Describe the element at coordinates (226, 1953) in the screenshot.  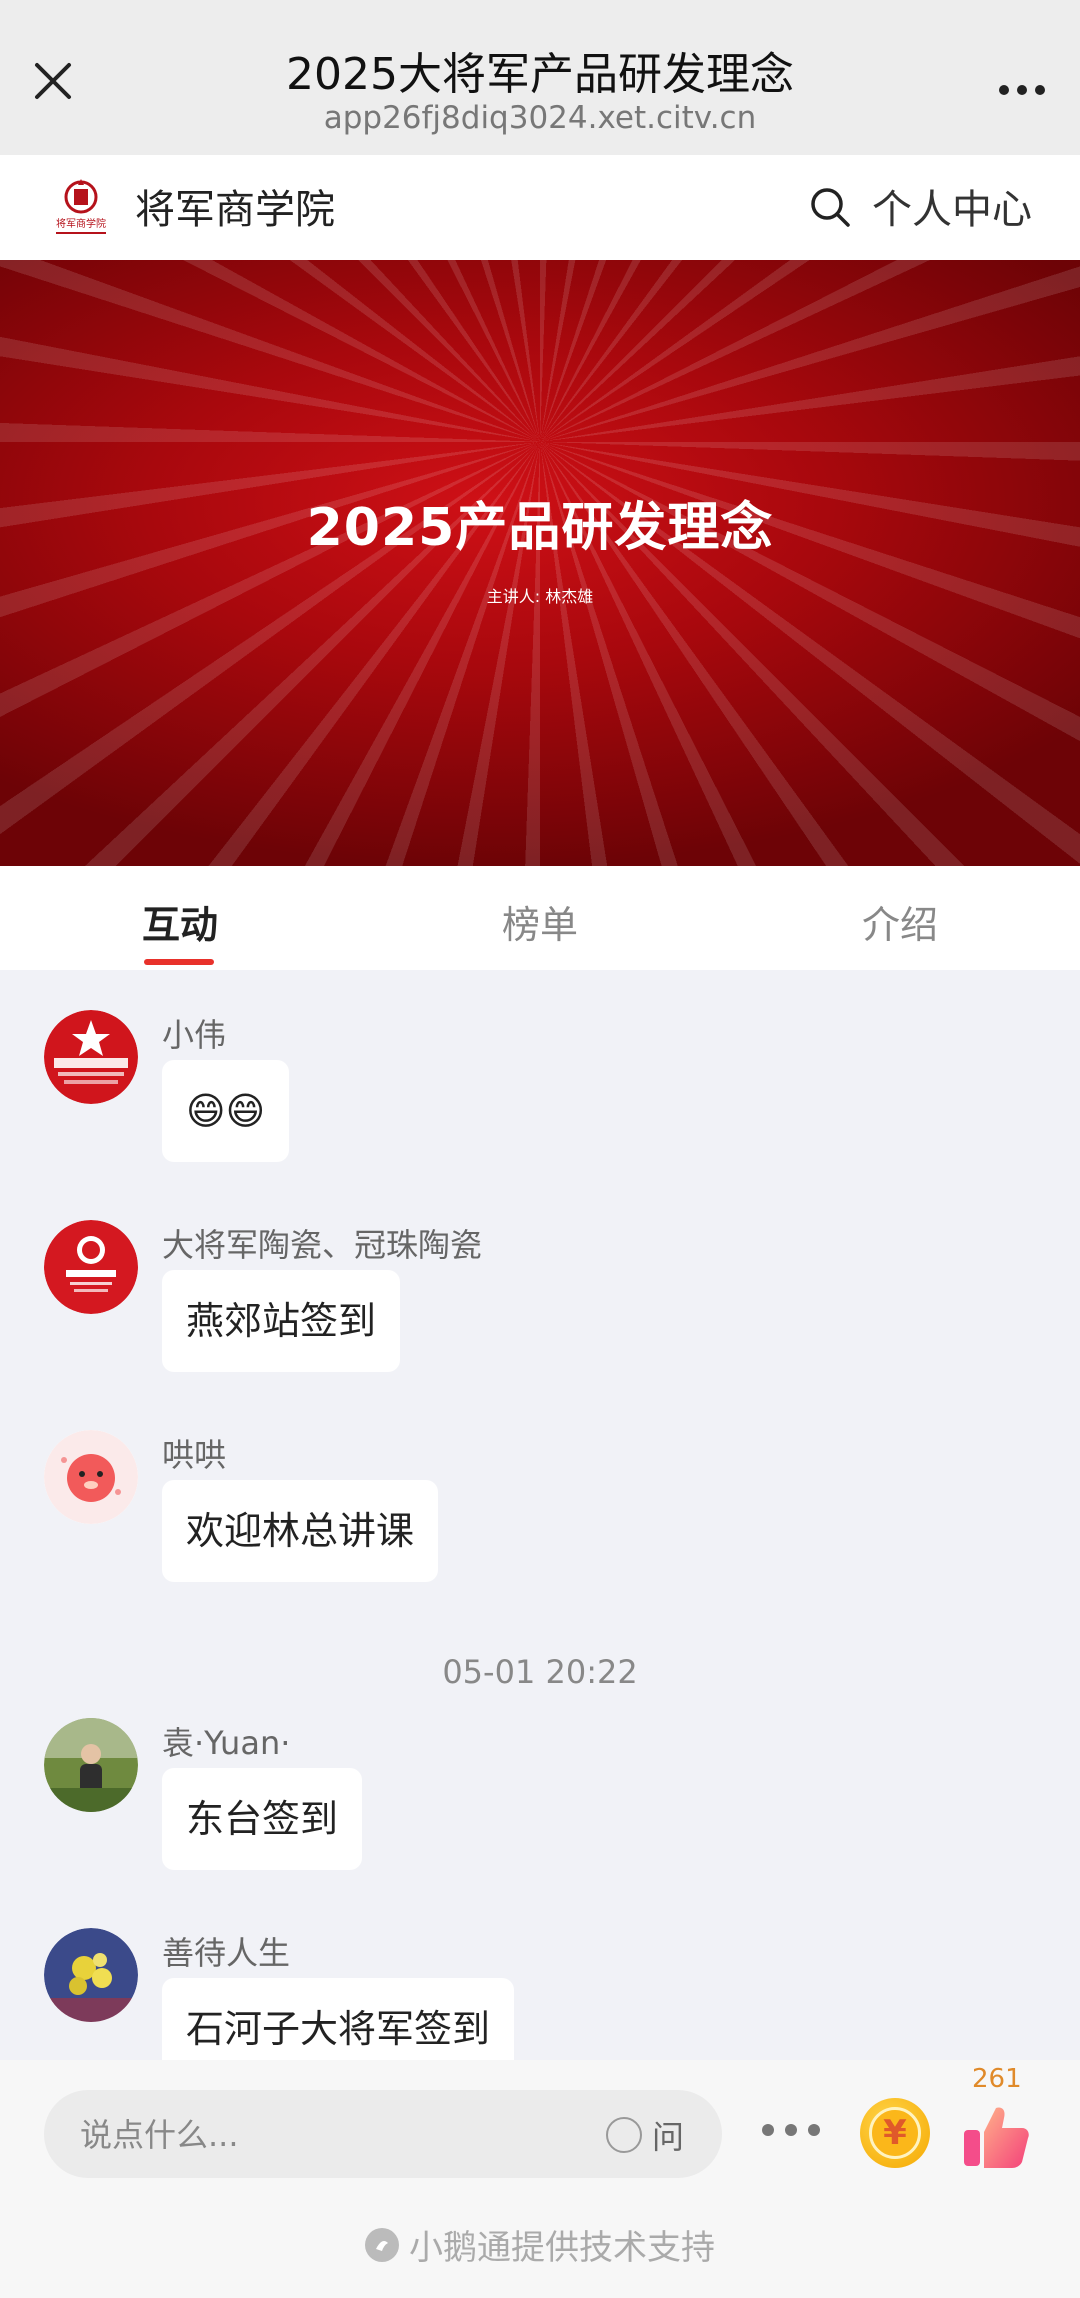
I see `user-nickname: 善待人生` at that location.